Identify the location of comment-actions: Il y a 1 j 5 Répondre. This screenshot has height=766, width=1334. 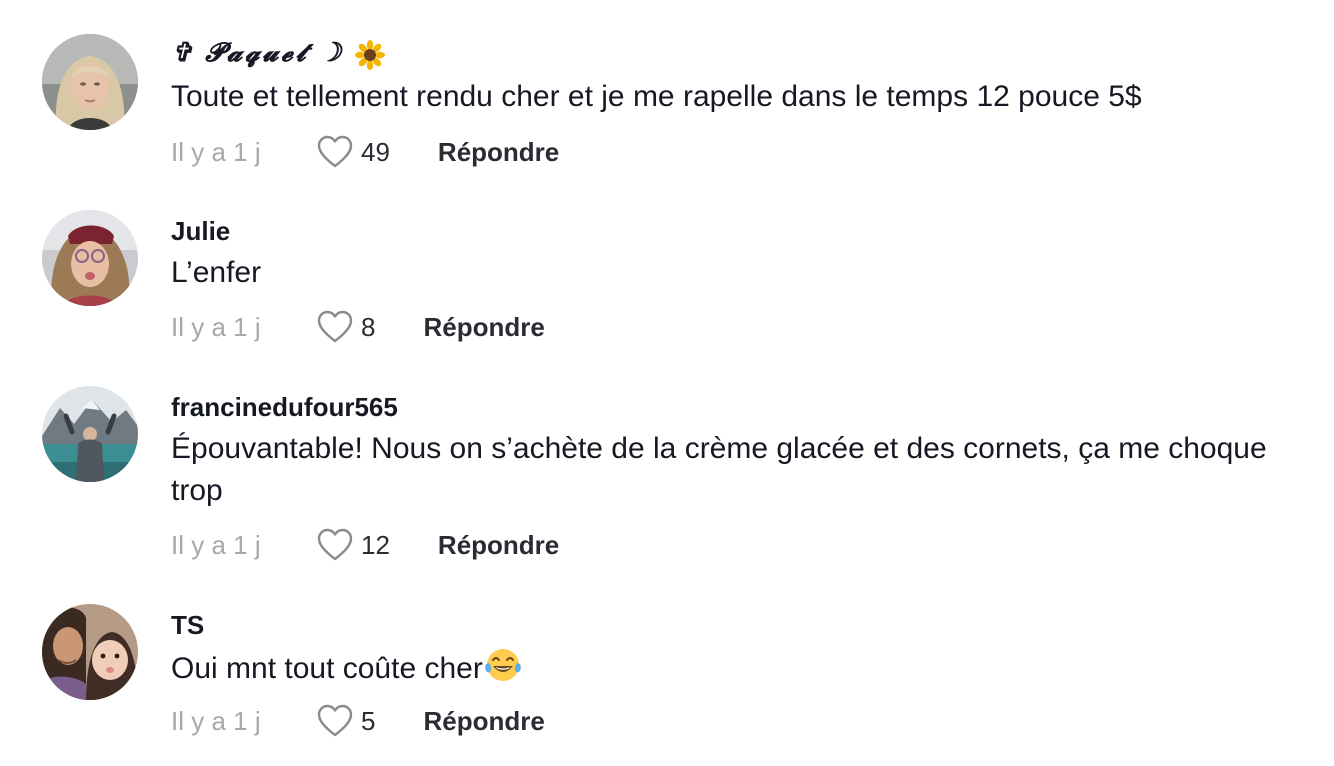
(358, 721).